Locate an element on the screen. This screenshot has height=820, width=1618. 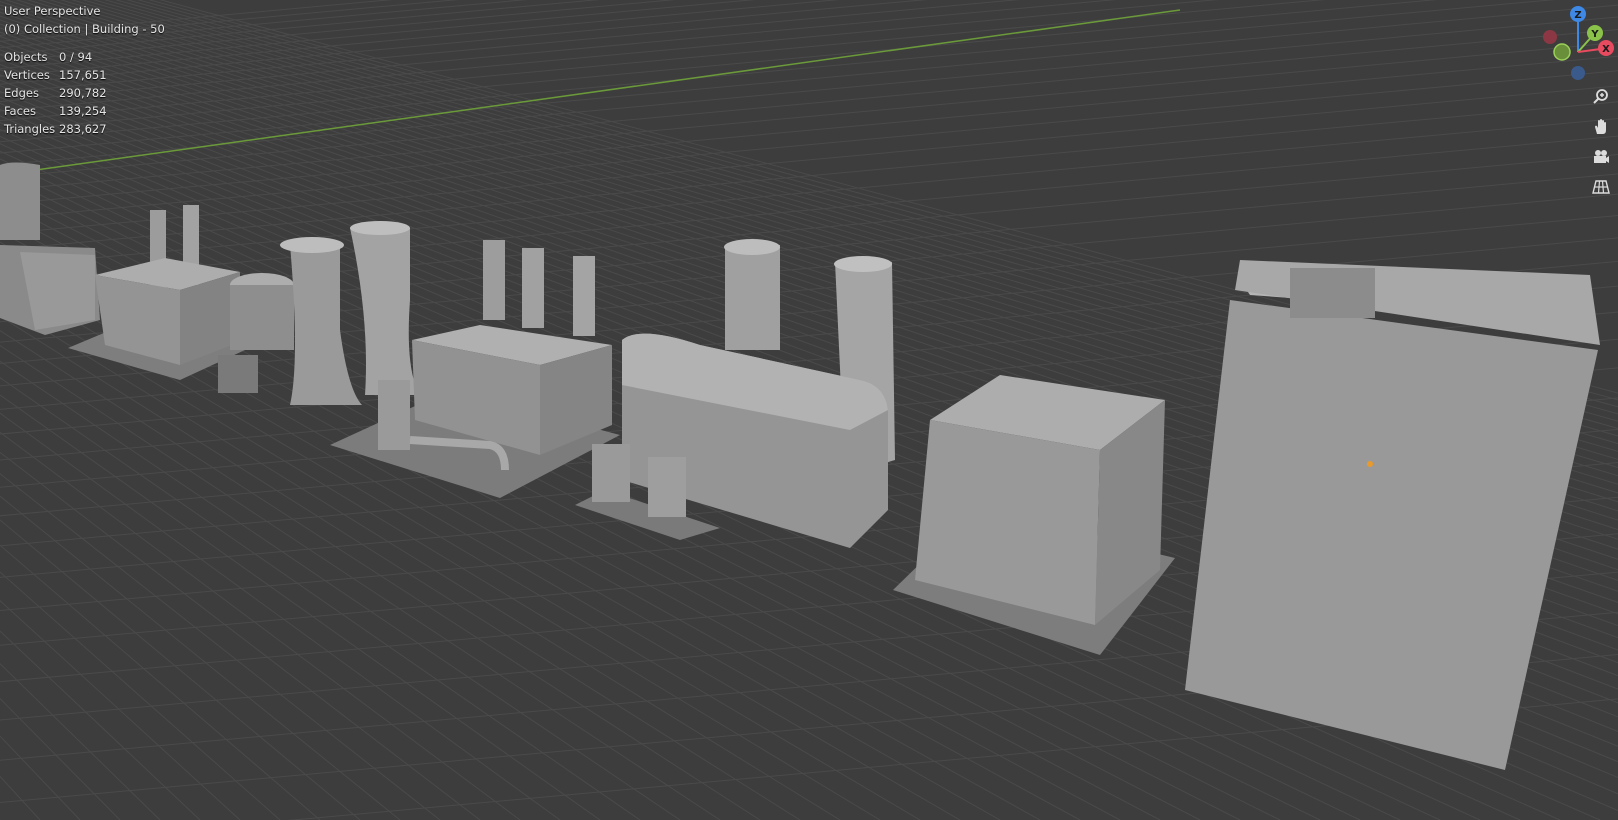
pan-hand-icon is located at coordinates (1601, 127).